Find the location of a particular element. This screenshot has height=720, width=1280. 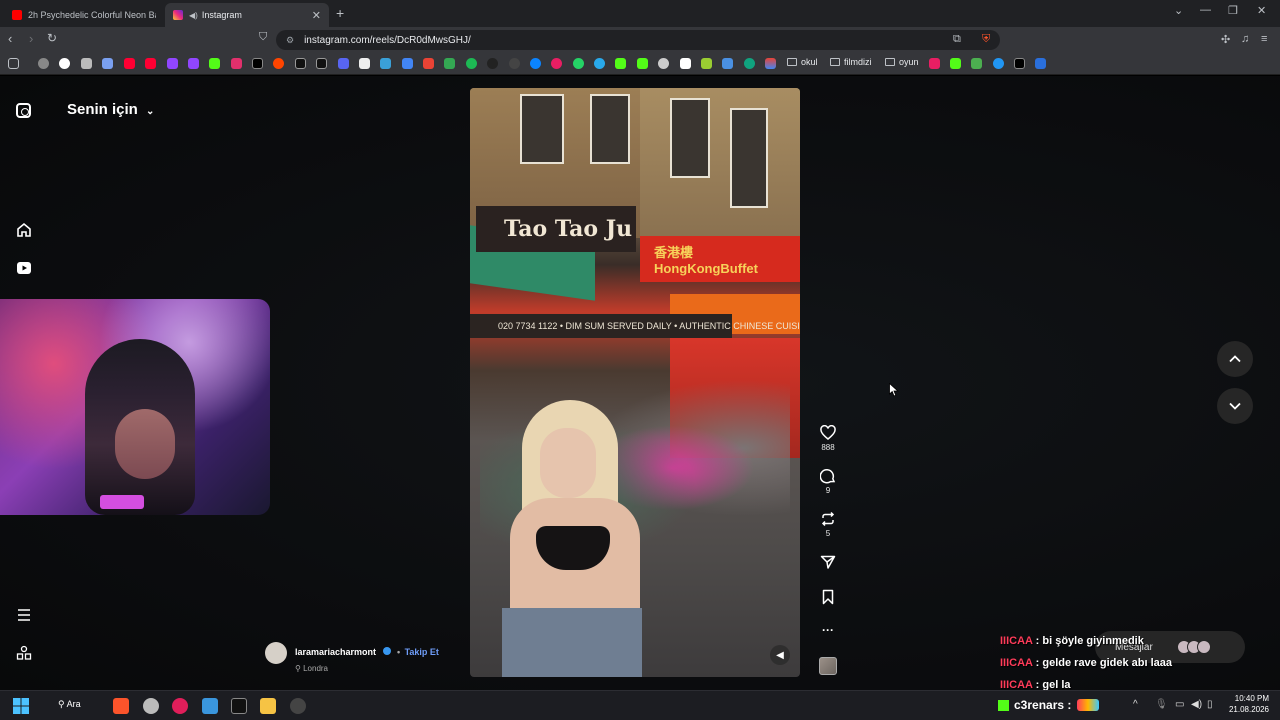

instagram-logo-icon is located at coordinates (23, 110).